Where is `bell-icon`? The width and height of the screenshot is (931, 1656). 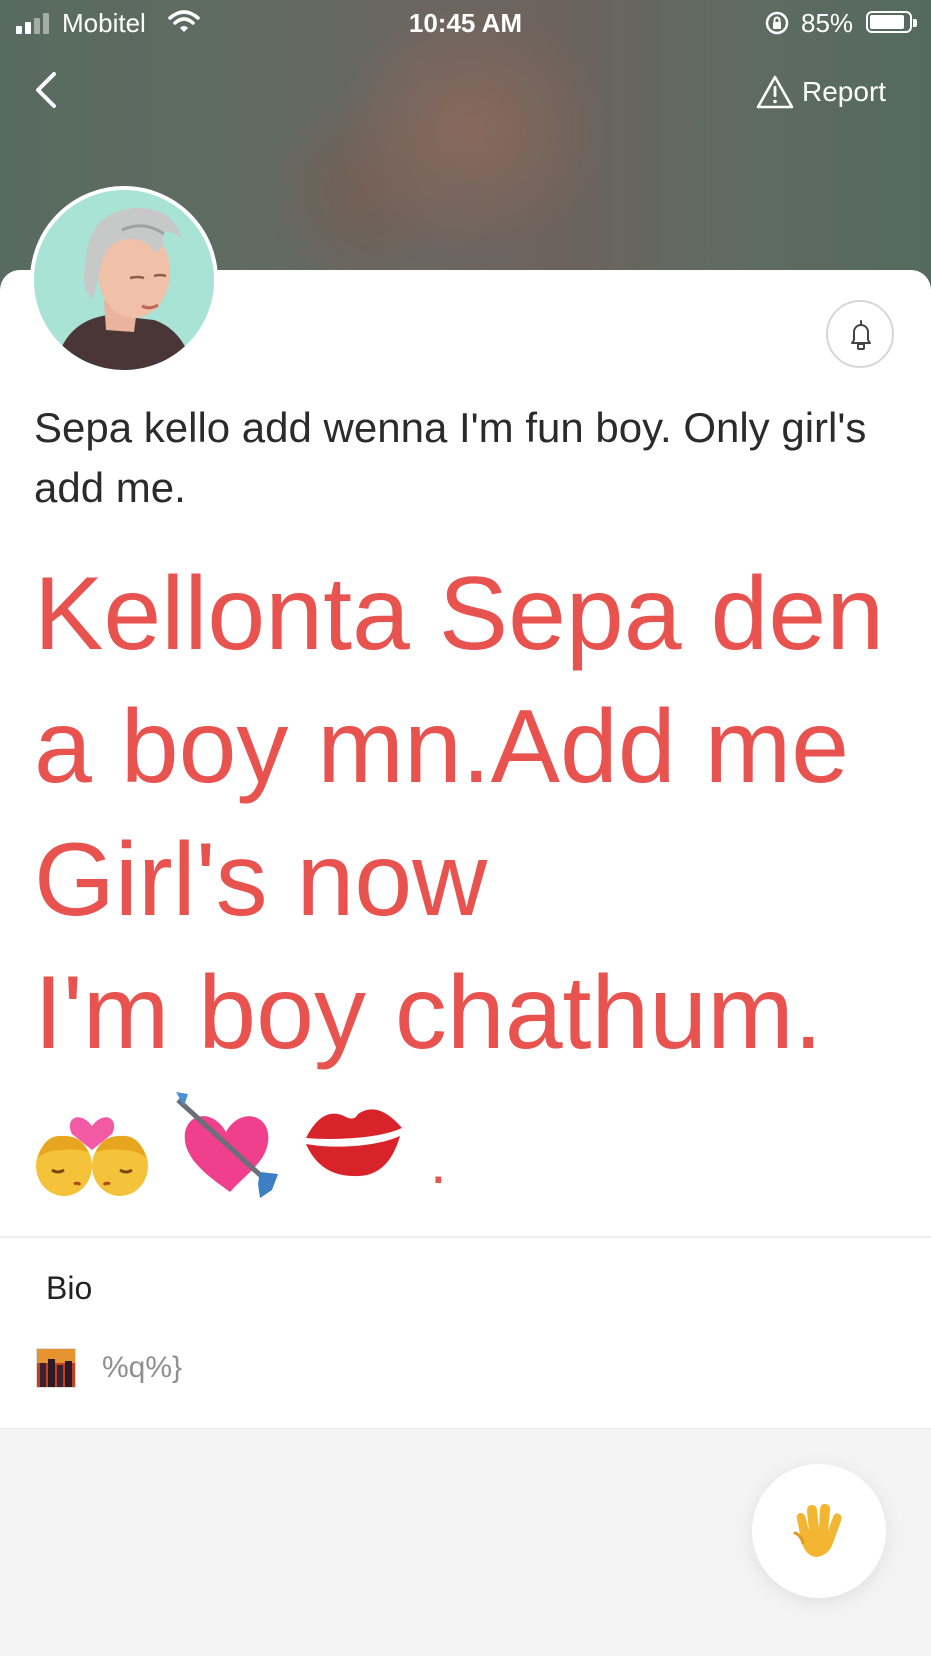 bell-icon is located at coordinates (861, 335).